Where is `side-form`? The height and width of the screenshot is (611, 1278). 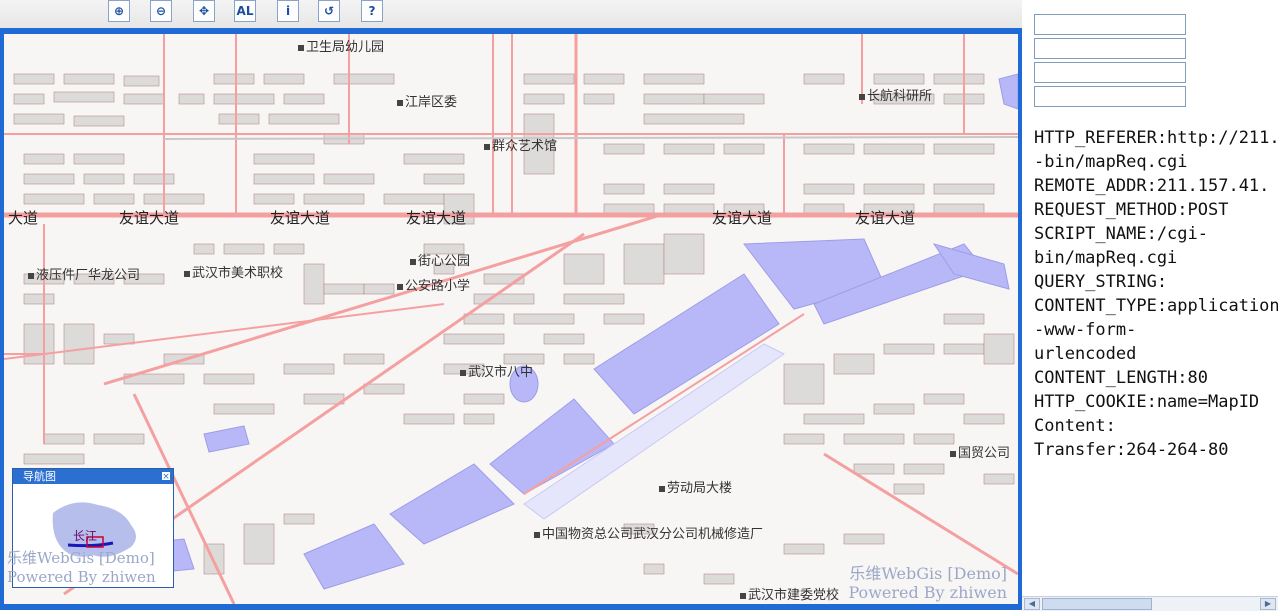
side-form is located at coordinates (1110, 62).